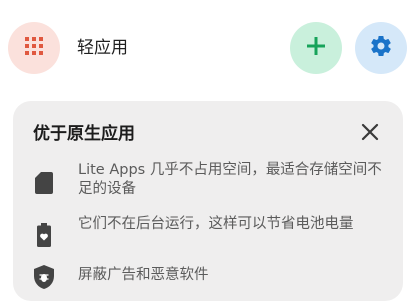 This screenshot has width=416, height=301. I want to click on grid-icon, so click(34, 48).